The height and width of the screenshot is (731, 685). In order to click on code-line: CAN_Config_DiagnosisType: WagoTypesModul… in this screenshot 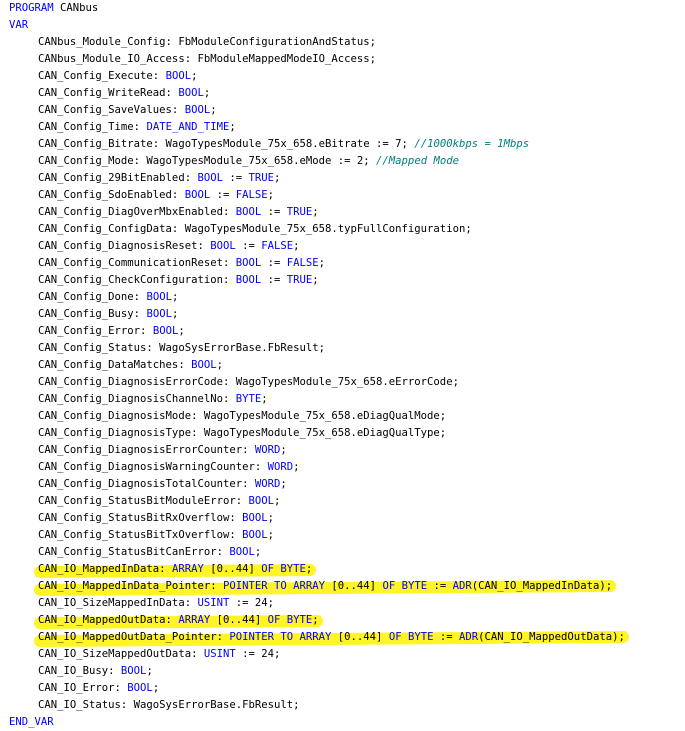, I will do `click(242, 433)`.